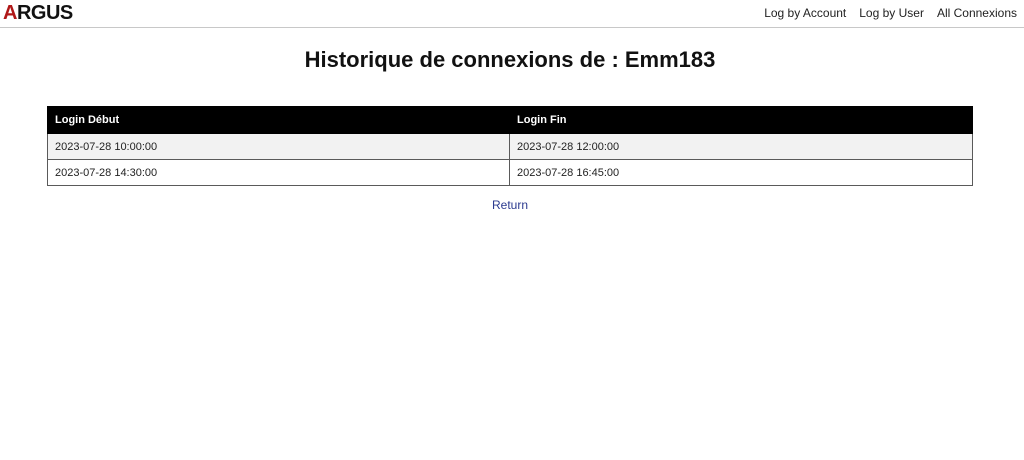 The height and width of the screenshot is (460, 1024). Describe the element at coordinates (805, 13) in the screenshot. I see `nav-log-by-account: Log by Account` at that location.